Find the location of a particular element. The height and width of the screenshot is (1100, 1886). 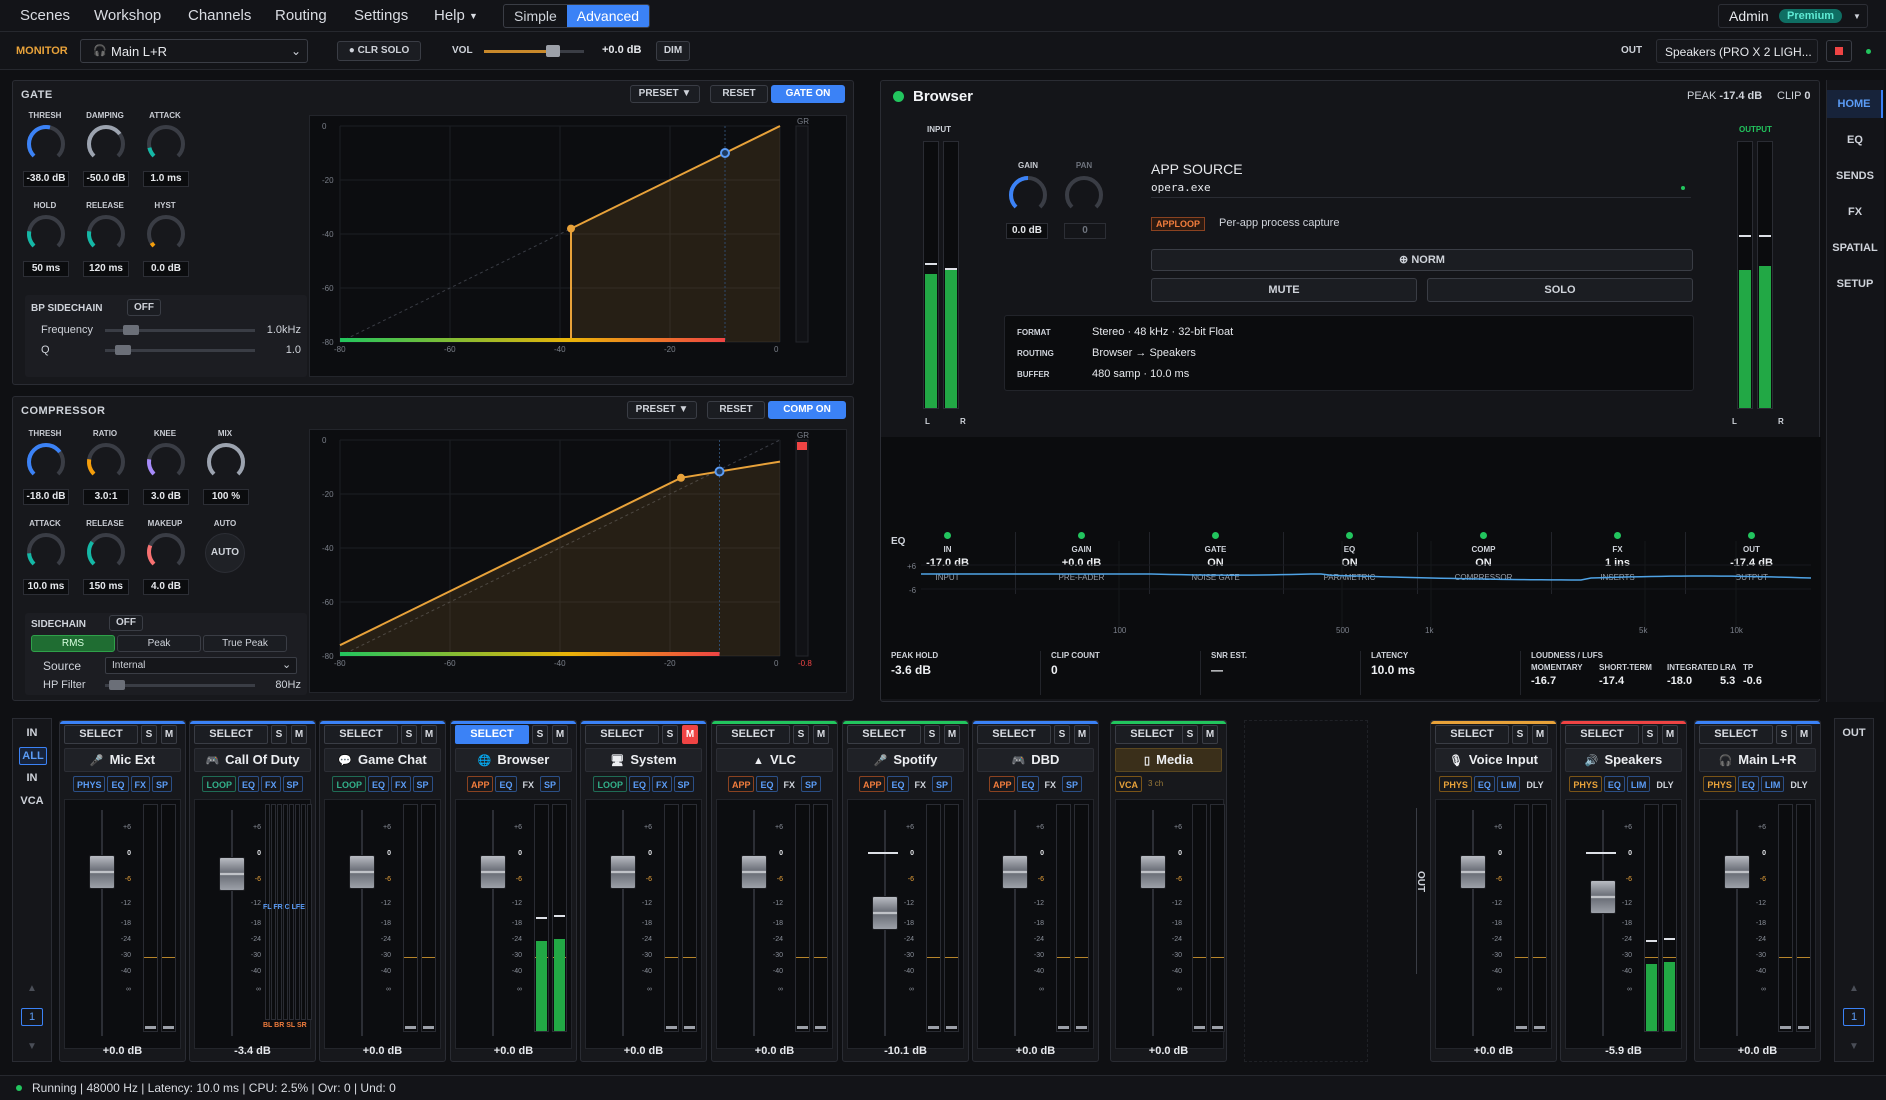

gate-transfer-graph: 0 -20 -40 -60 -80 -80 -60 -40 -20 0 GR is located at coordinates (578, 246).